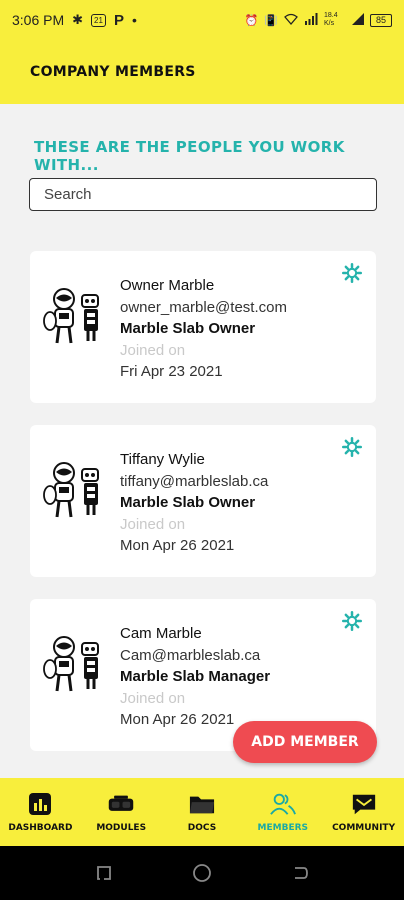  I want to click on nav-label-docs: DOCS, so click(202, 828).